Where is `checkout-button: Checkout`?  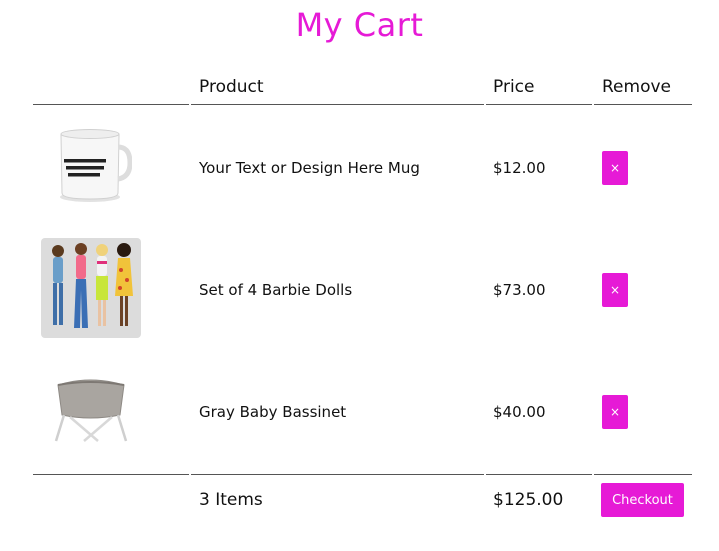 checkout-button: Checkout is located at coordinates (642, 500).